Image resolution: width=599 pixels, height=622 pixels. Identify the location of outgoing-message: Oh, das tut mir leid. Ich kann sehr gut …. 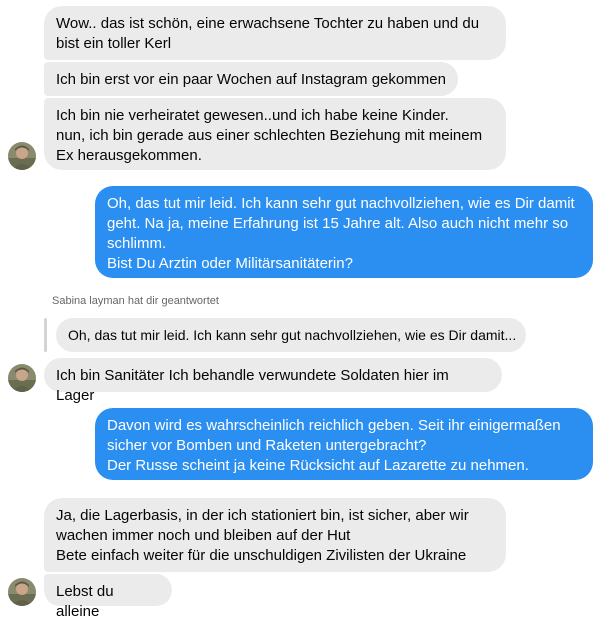
(344, 232).